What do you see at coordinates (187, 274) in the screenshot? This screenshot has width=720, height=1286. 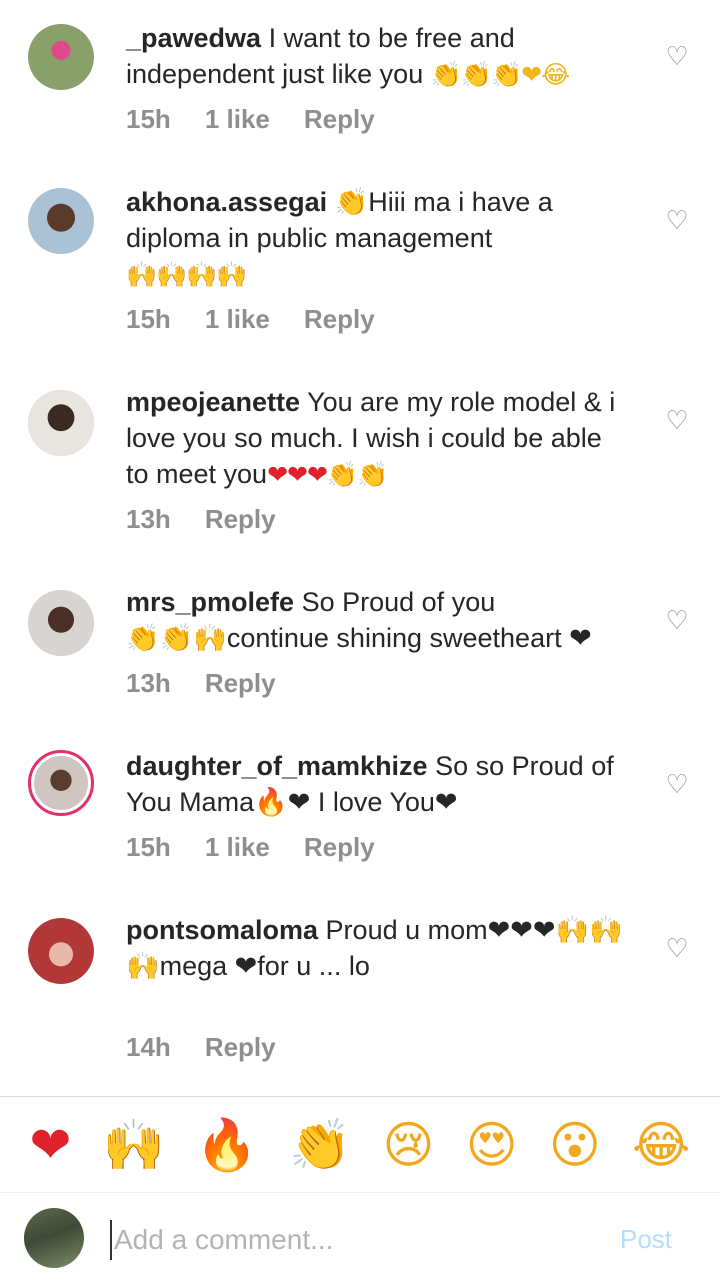 I see `comment-emoji: 🙌🙌🙌🙌` at bounding box center [187, 274].